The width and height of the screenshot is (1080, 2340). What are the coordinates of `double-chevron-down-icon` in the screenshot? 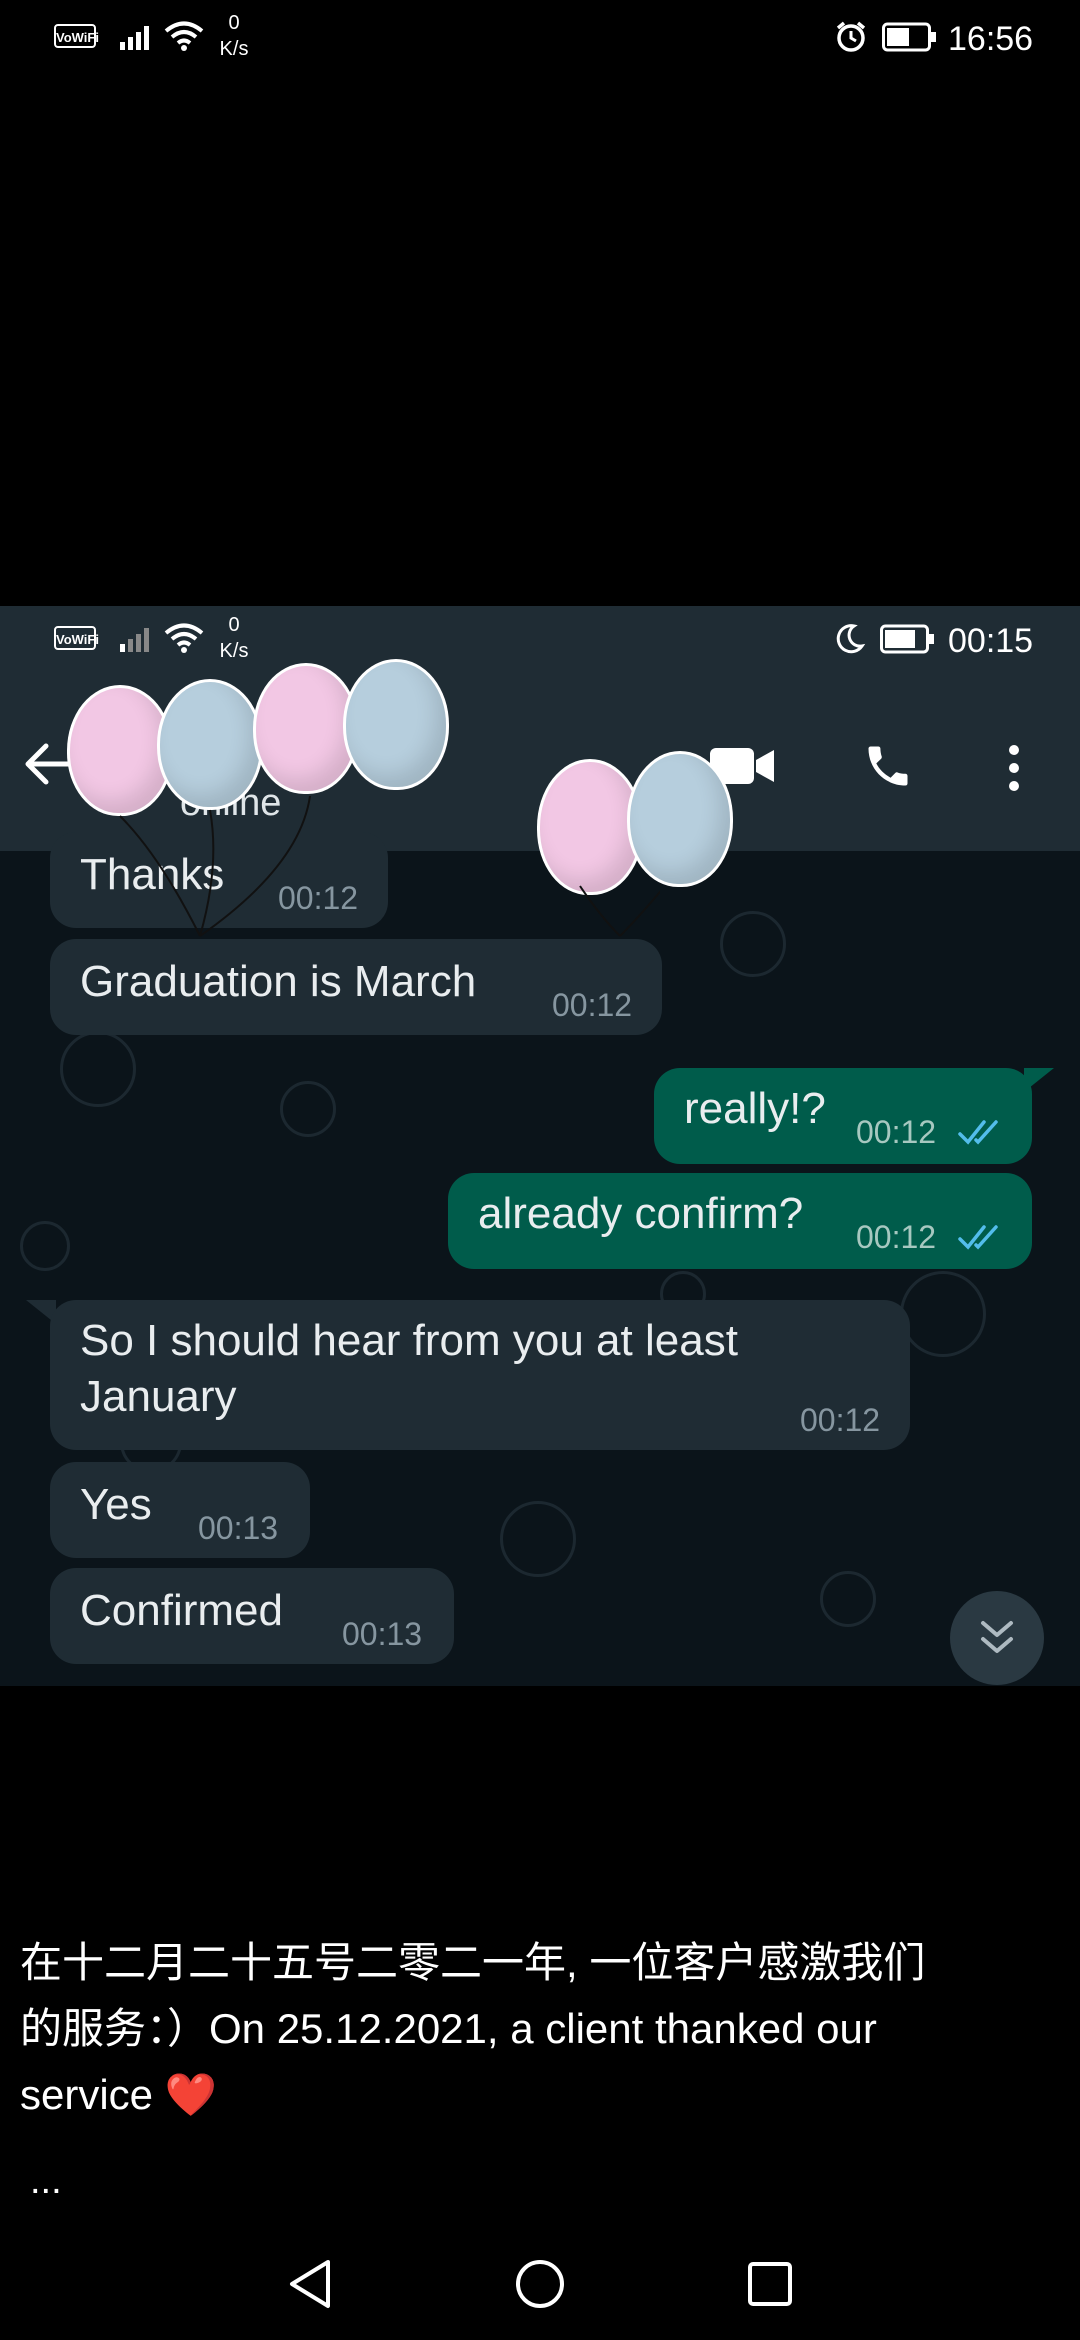 It's located at (997, 1637).